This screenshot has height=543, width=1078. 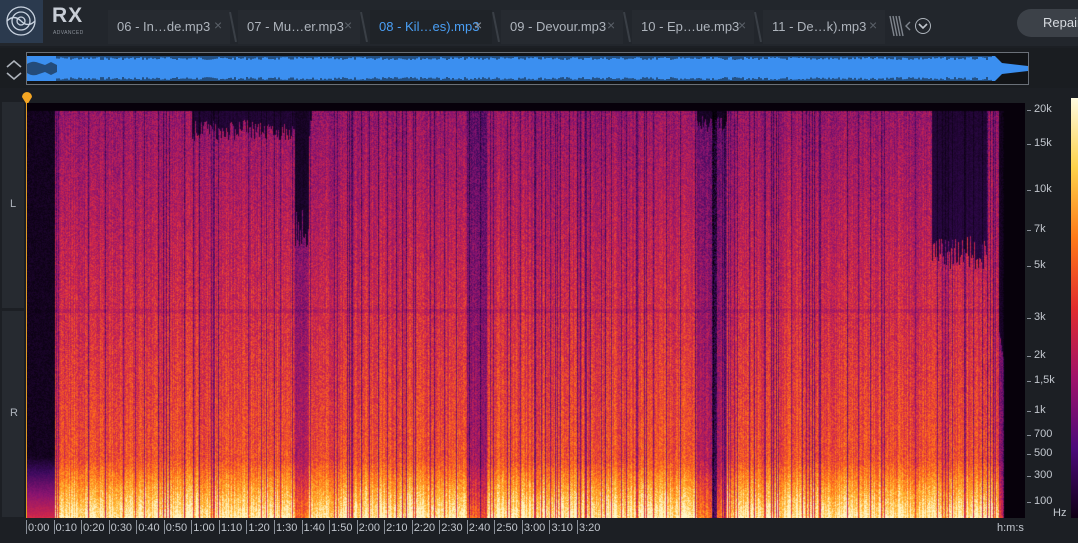 I want to click on freq-tick: 1k, so click(x=1036, y=410).